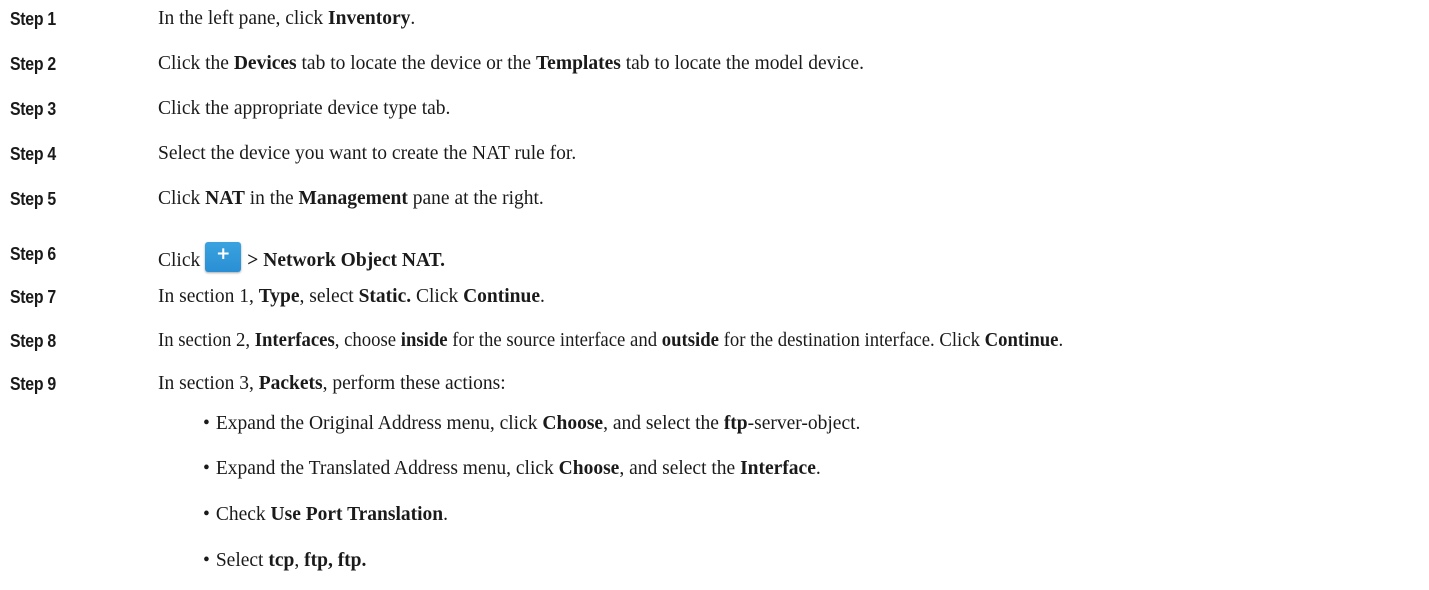 The width and height of the screenshot is (1429, 590). What do you see at coordinates (33, 297) in the screenshot?
I see `step-label: Step 7` at bounding box center [33, 297].